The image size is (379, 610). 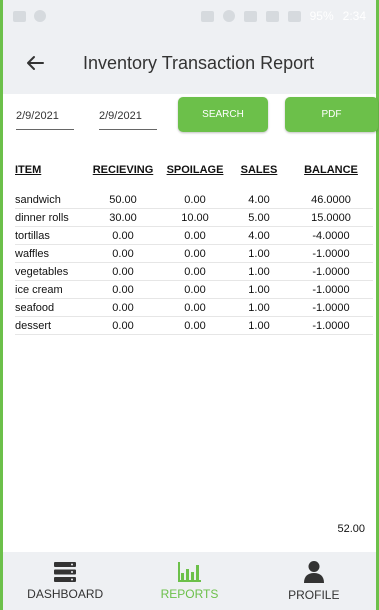 I want to click on app-bar: Inventory Transaction Report, so click(x=189, y=63).